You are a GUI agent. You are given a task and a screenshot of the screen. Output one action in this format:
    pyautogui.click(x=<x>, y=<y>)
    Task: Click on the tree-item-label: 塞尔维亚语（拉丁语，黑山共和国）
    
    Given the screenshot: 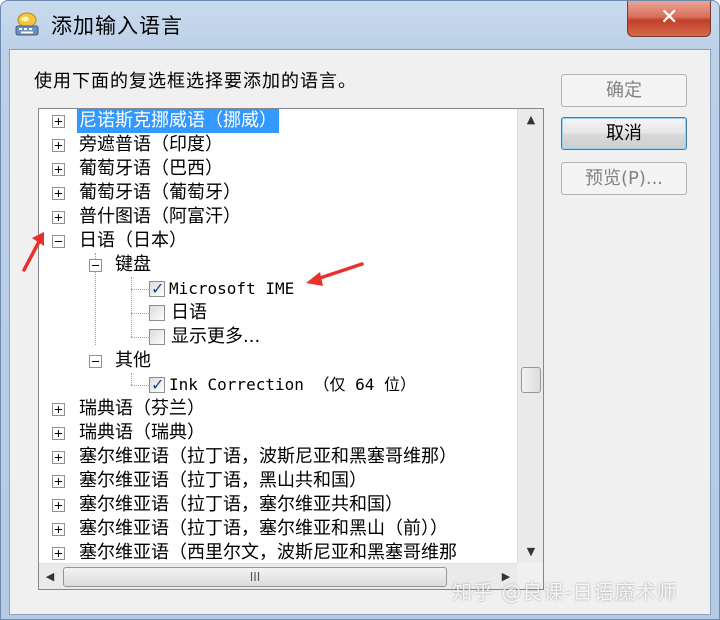 What is the action you would take?
    pyautogui.click(x=223, y=480)
    